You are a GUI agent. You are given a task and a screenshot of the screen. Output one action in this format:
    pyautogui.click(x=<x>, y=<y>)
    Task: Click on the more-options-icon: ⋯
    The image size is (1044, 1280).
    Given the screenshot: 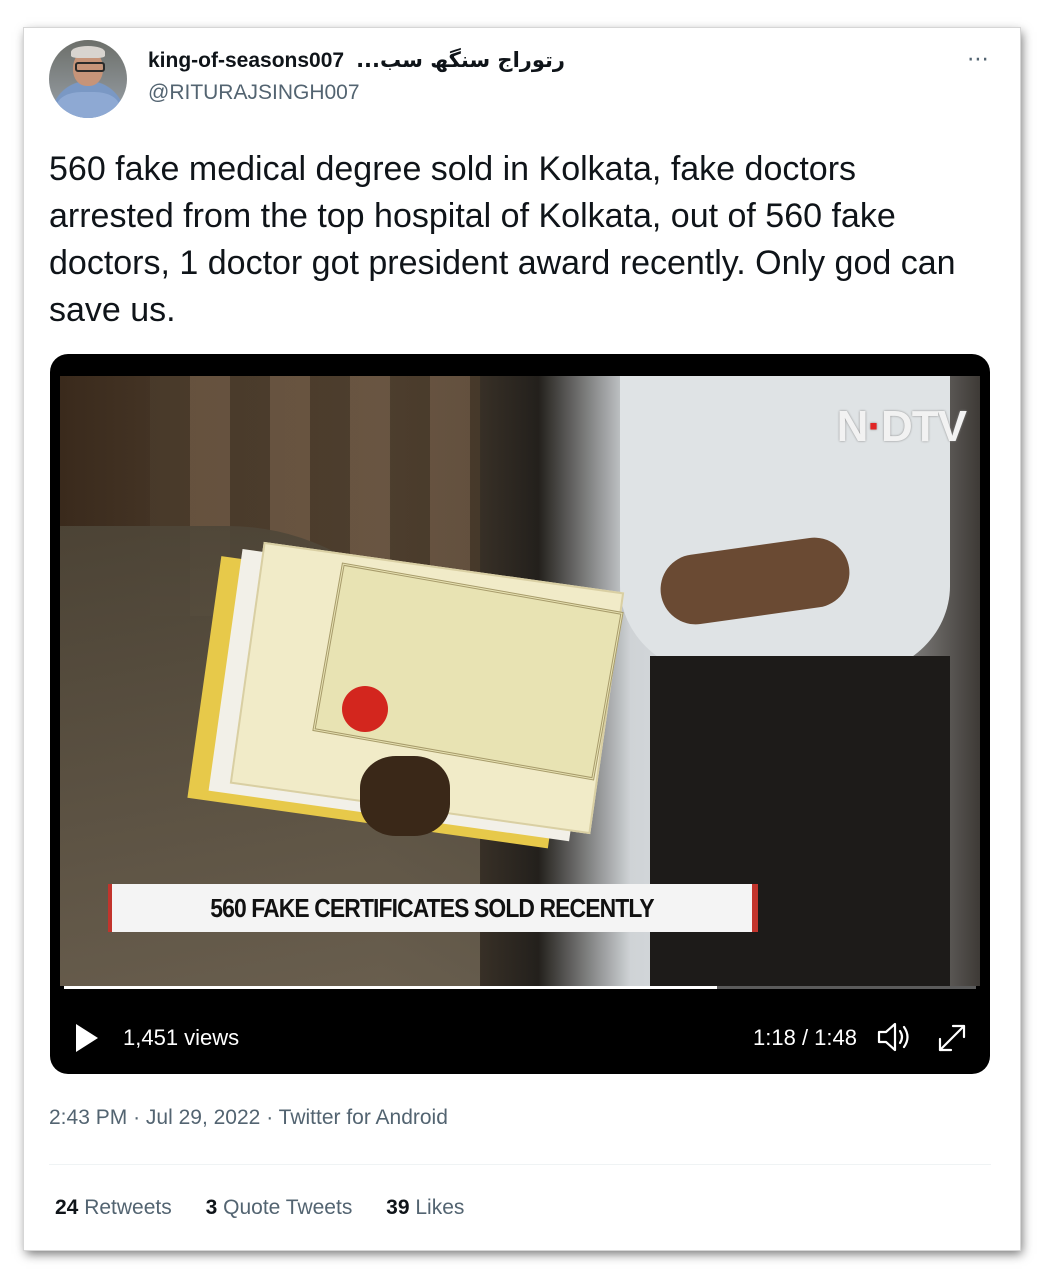 What is the action you would take?
    pyautogui.click(x=978, y=59)
    